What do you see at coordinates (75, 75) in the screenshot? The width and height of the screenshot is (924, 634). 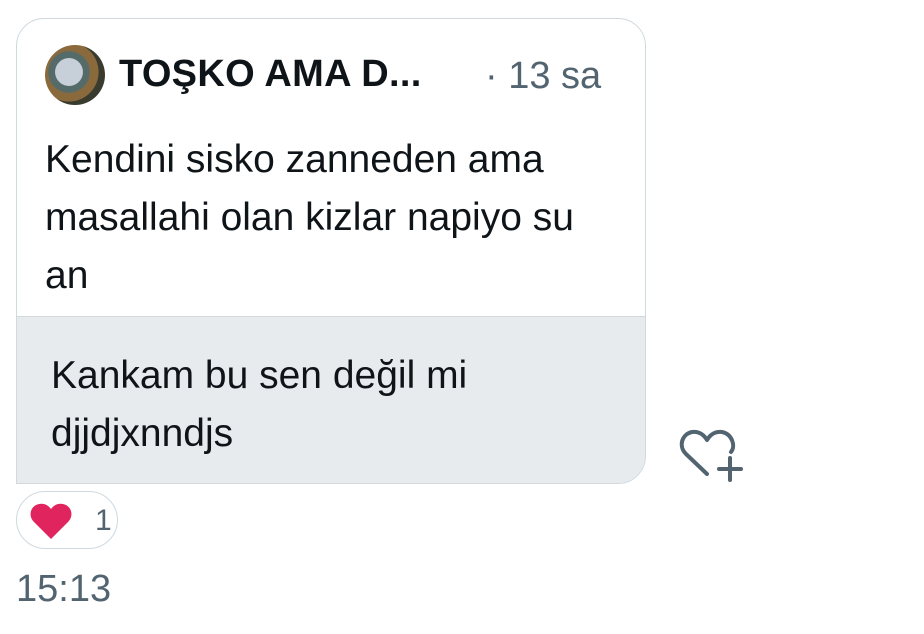 I see `avatar` at bounding box center [75, 75].